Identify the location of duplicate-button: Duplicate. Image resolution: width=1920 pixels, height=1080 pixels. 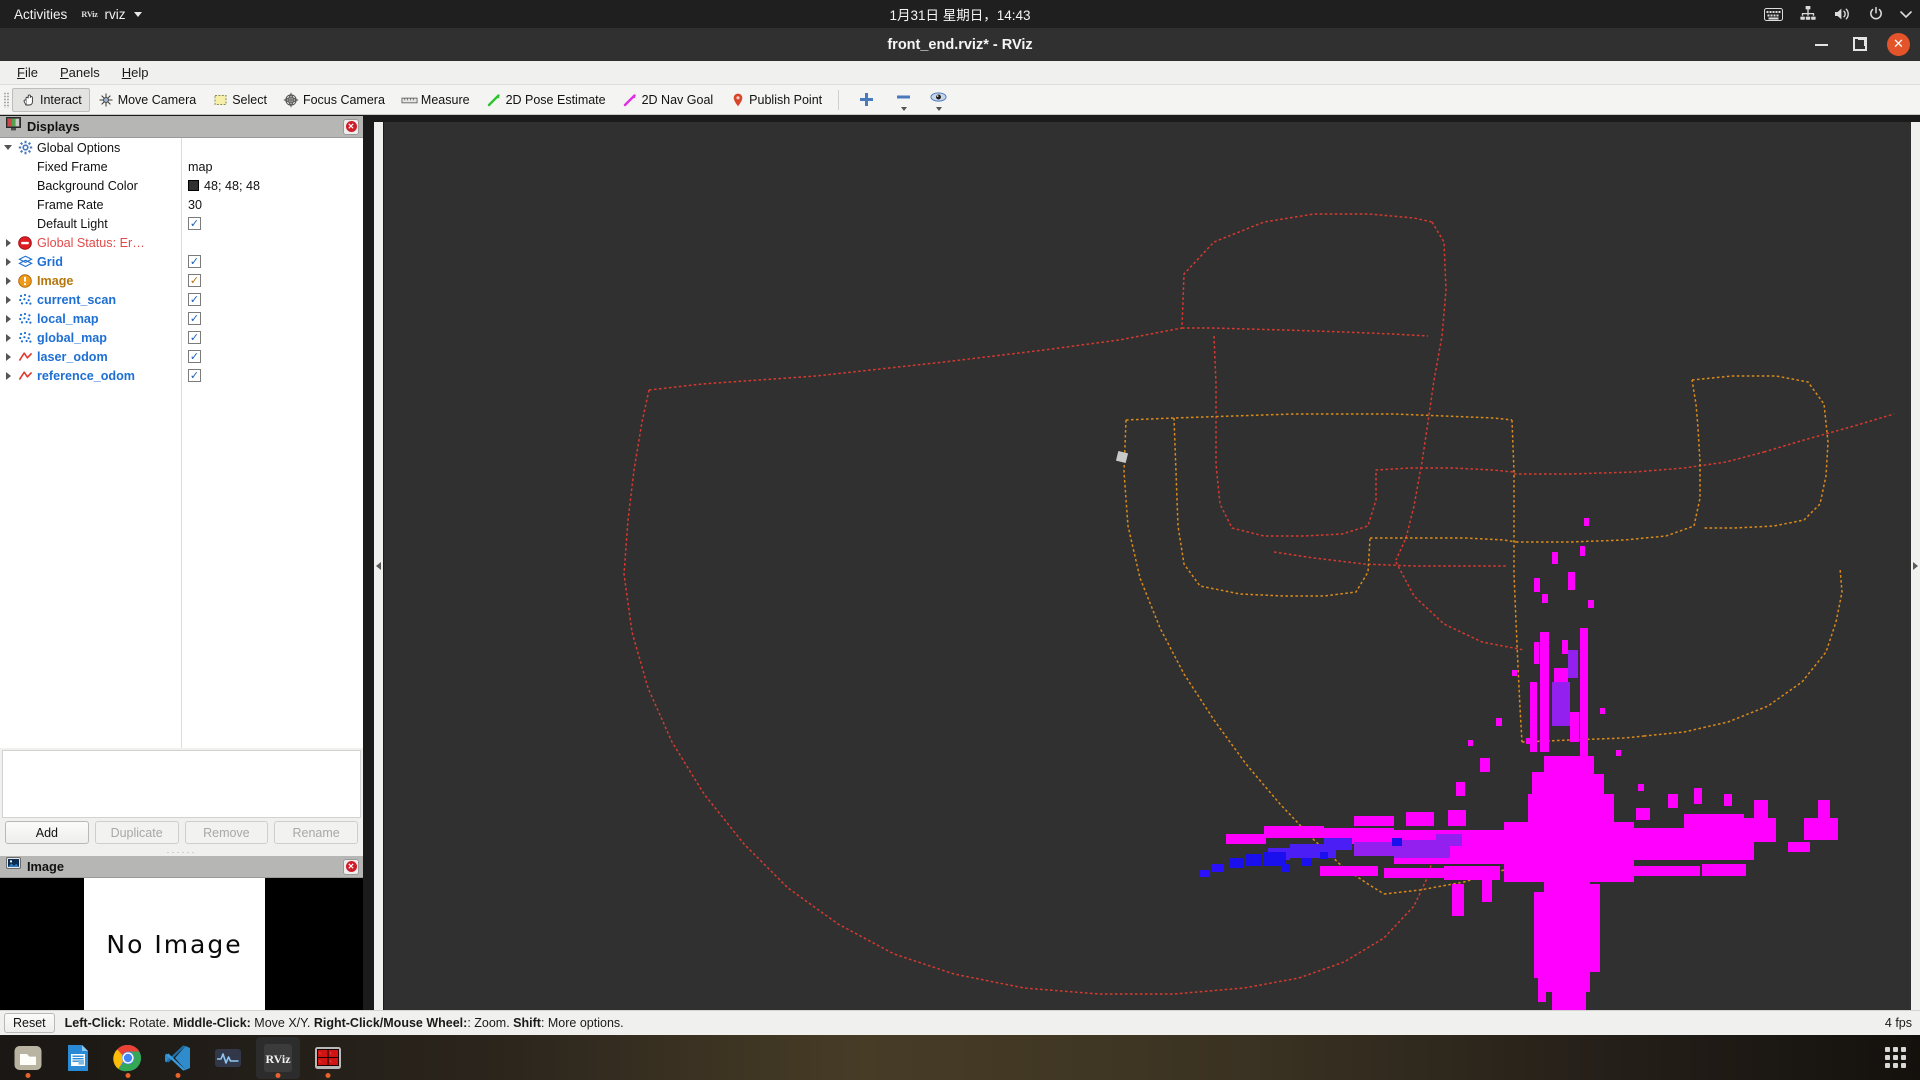
(136, 832).